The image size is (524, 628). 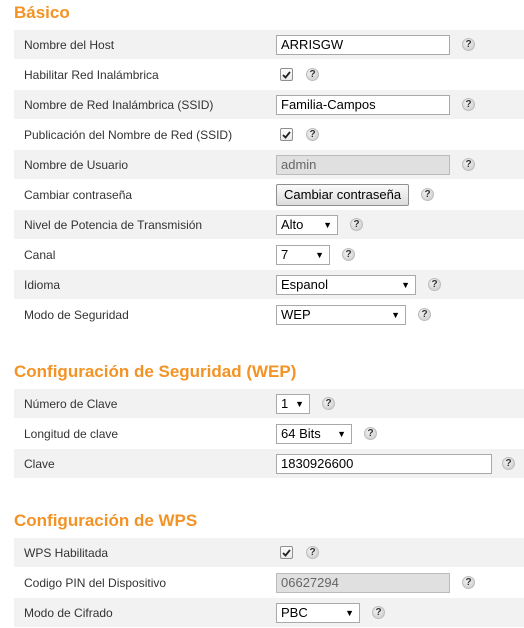 What do you see at coordinates (68, 612) in the screenshot?
I see `encryption-mode-label: Modo de Cifrado` at bounding box center [68, 612].